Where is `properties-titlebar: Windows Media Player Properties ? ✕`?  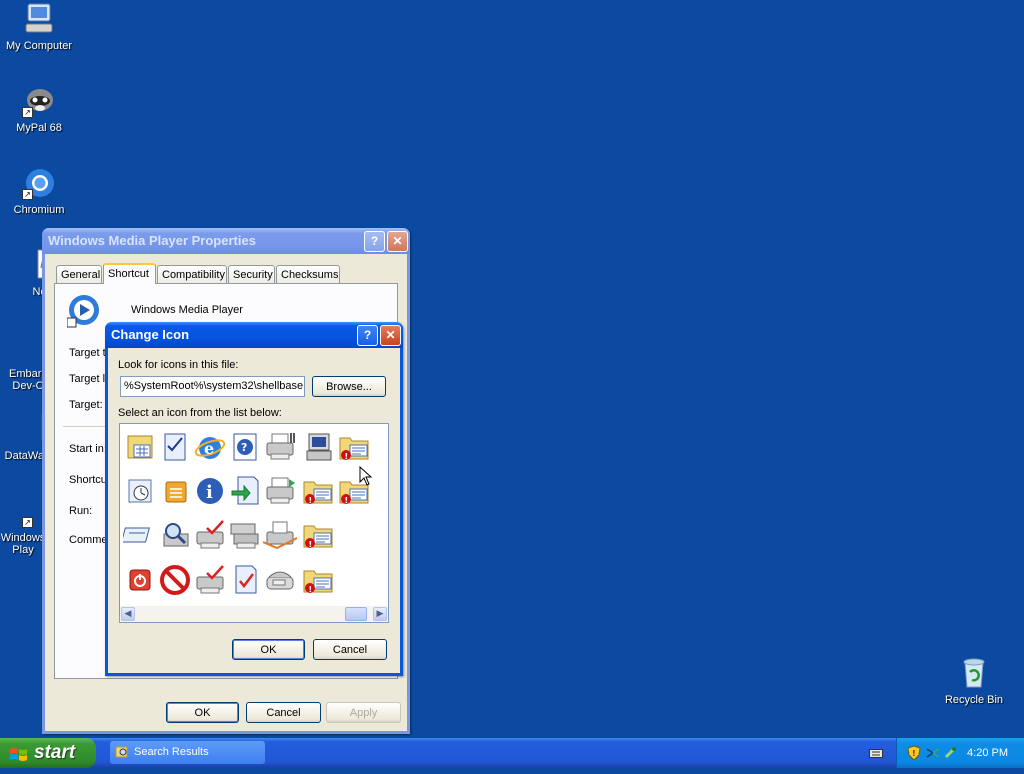 properties-titlebar: Windows Media Player Properties ? ✕ is located at coordinates (226, 241).